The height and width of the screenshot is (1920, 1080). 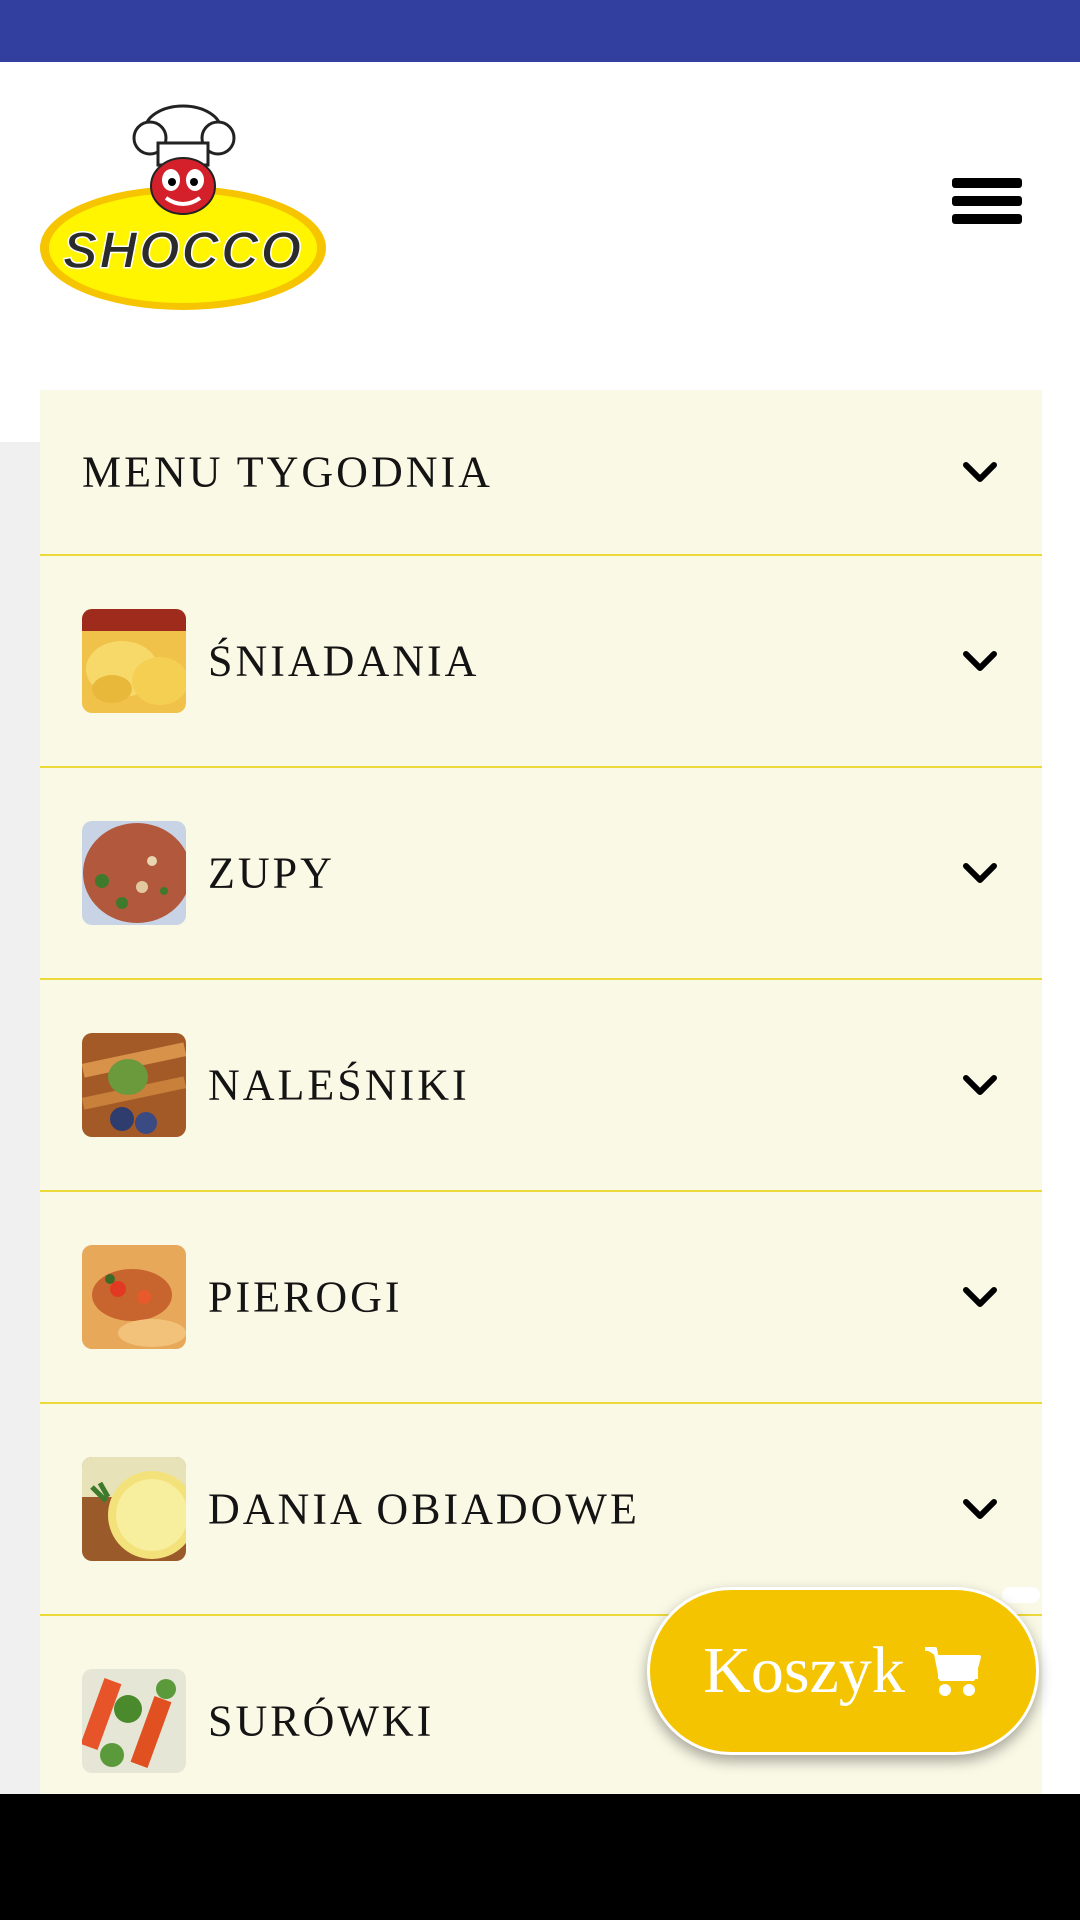 What do you see at coordinates (183, 251) in the screenshot?
I see `logo-text: SHOCCO` at bounding box center [183, 251].